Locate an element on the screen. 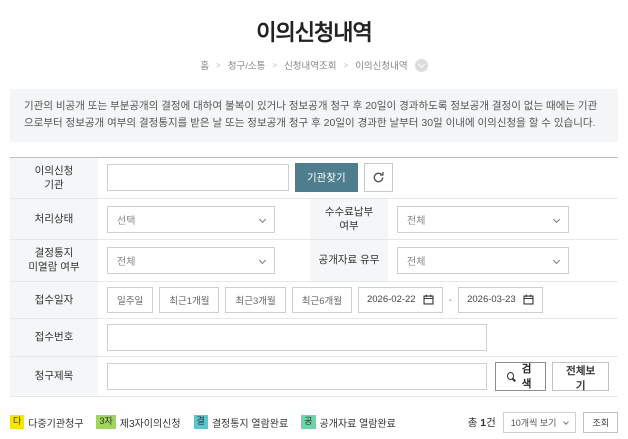 This screenshot has width=628, height=439. date-to-input: 2026-03-23 is located at coordinates (500, 299).